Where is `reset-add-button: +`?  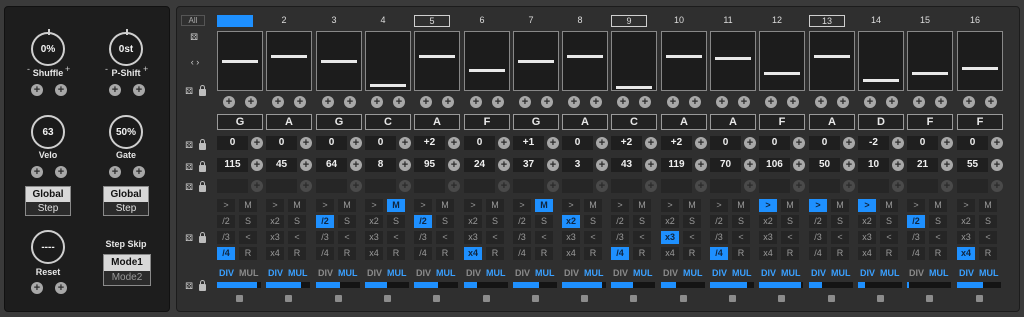
reset-add-button: + is located at coordinates (37, 288).